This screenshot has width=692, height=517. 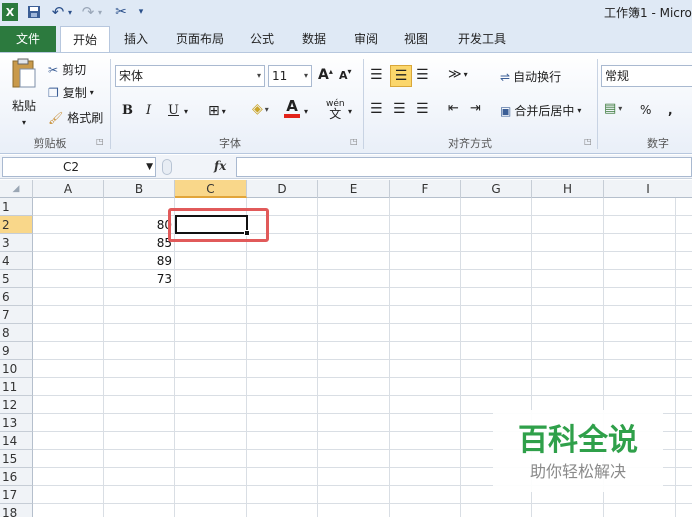 What do you see at coordinates (139, 279) in the screenshot?
I see `cell-b5: 73` at bounding box center [139, 279].